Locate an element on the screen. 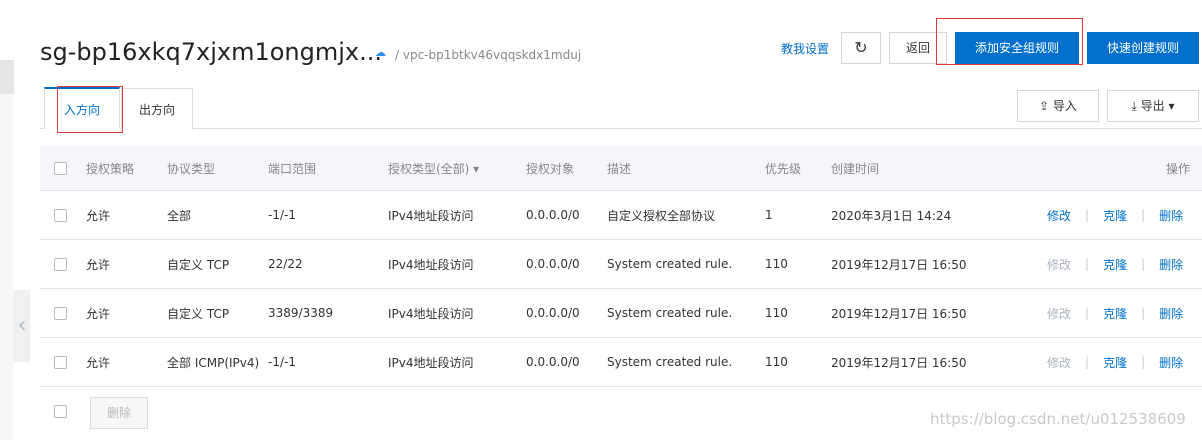 The image size is (1202, 440). chevron-left-icon: ‹ is located at coordinates (22, 325).